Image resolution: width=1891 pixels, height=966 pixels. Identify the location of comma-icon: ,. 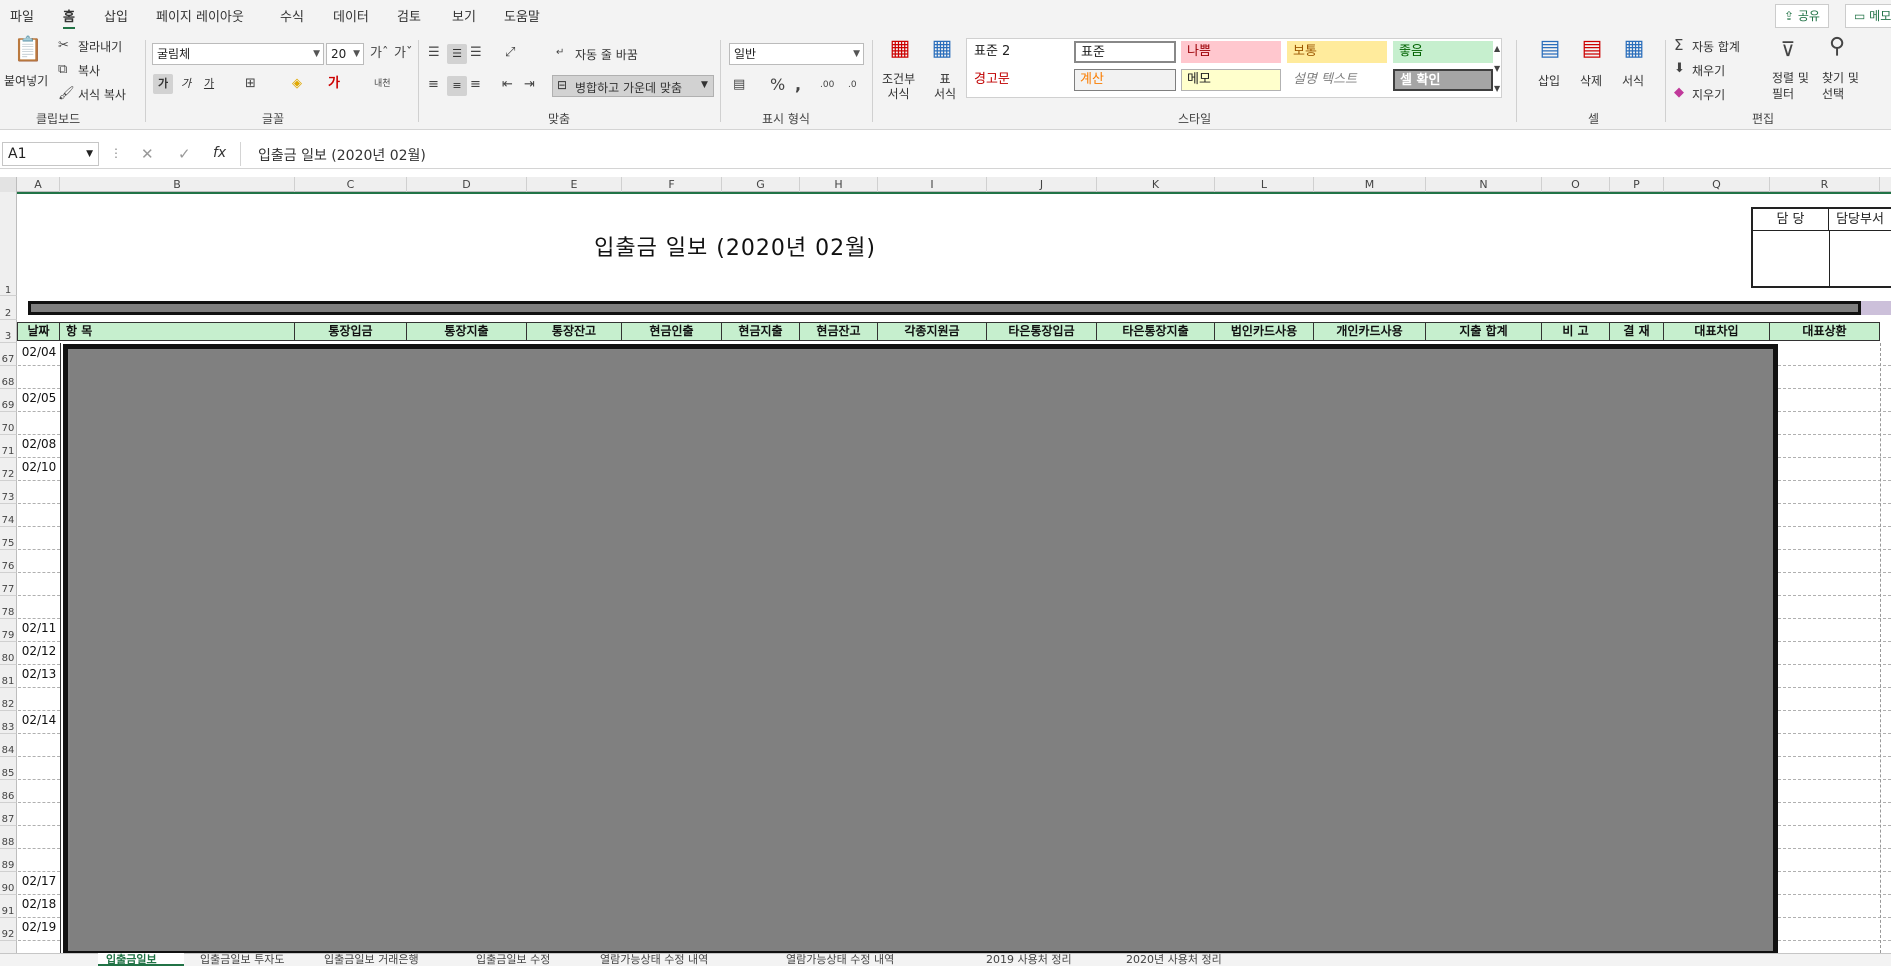
(798, 85).